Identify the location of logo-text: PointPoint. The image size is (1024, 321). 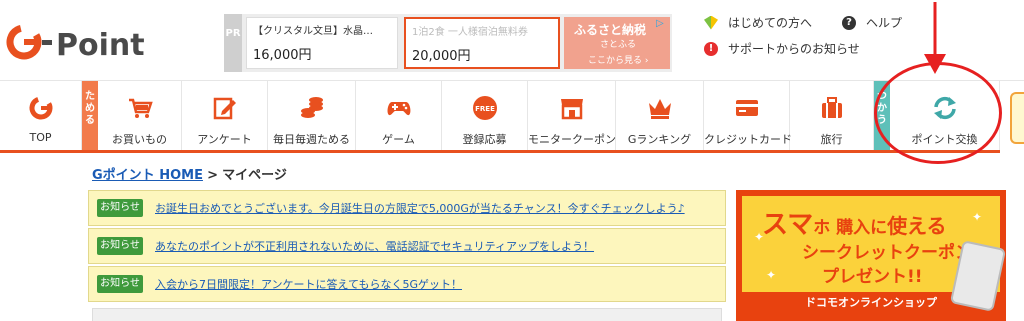
(101, 45).